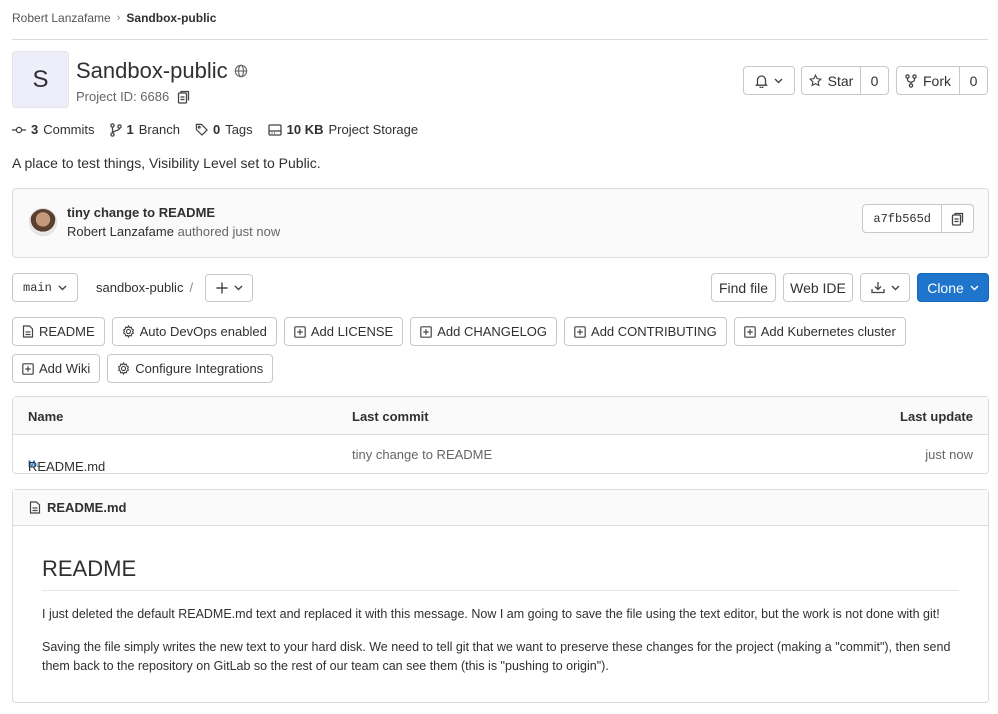 This screenshot has width=998, height=714. What do you see at coordinates (123, 96) in the screenshot?
I see `project-id: Project ID: 6686` at bounding box center [123, 96].